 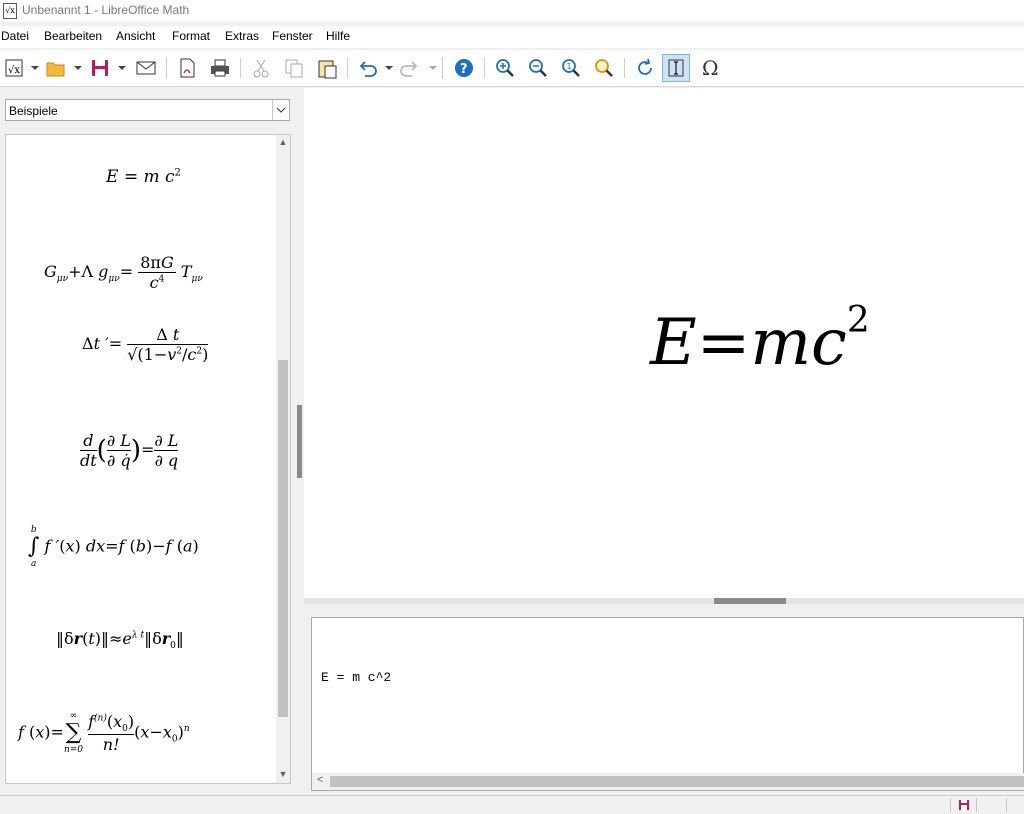 I want to click on save-dropdown-icon, so click(x=122, y=68).